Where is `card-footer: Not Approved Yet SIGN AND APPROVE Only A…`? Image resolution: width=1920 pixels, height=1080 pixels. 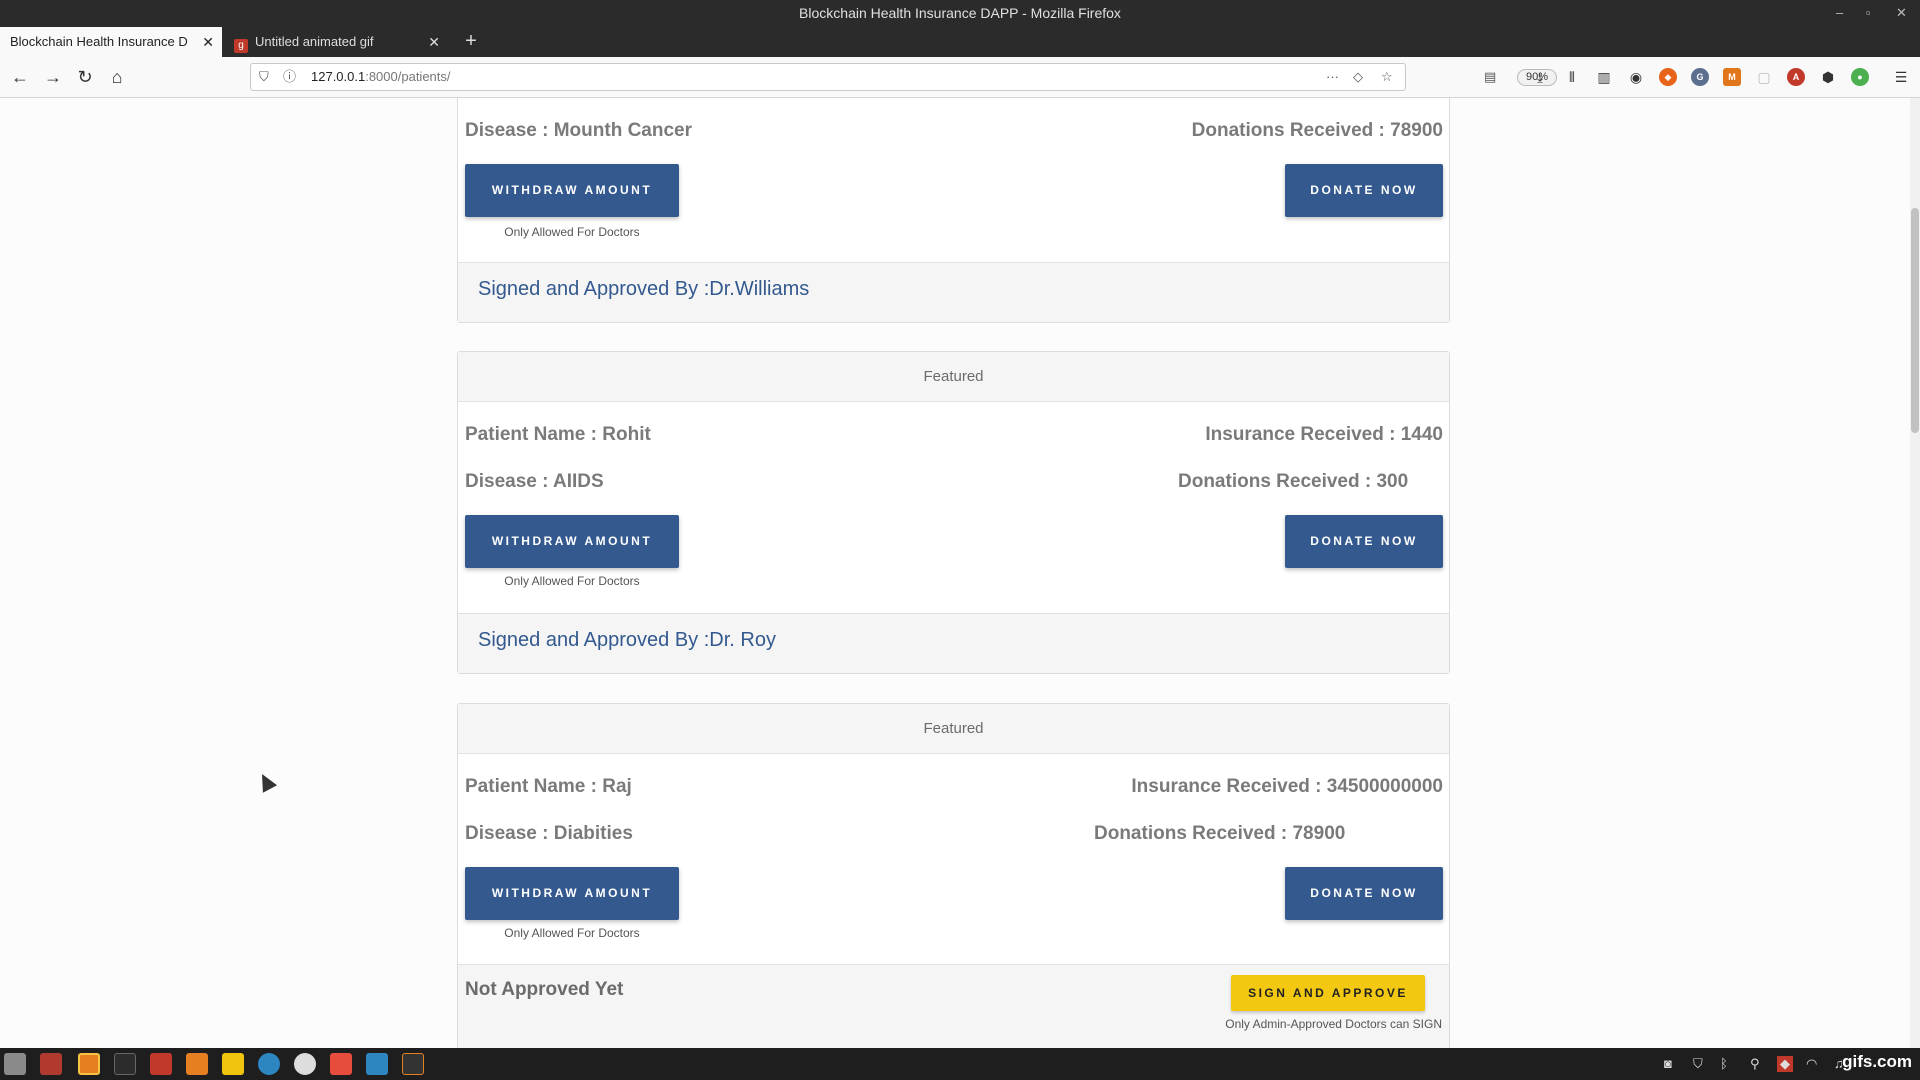 card-footer: Not Approved Yet SIGN AND APPROVE Only A… is located at coordinates (953, 1006).